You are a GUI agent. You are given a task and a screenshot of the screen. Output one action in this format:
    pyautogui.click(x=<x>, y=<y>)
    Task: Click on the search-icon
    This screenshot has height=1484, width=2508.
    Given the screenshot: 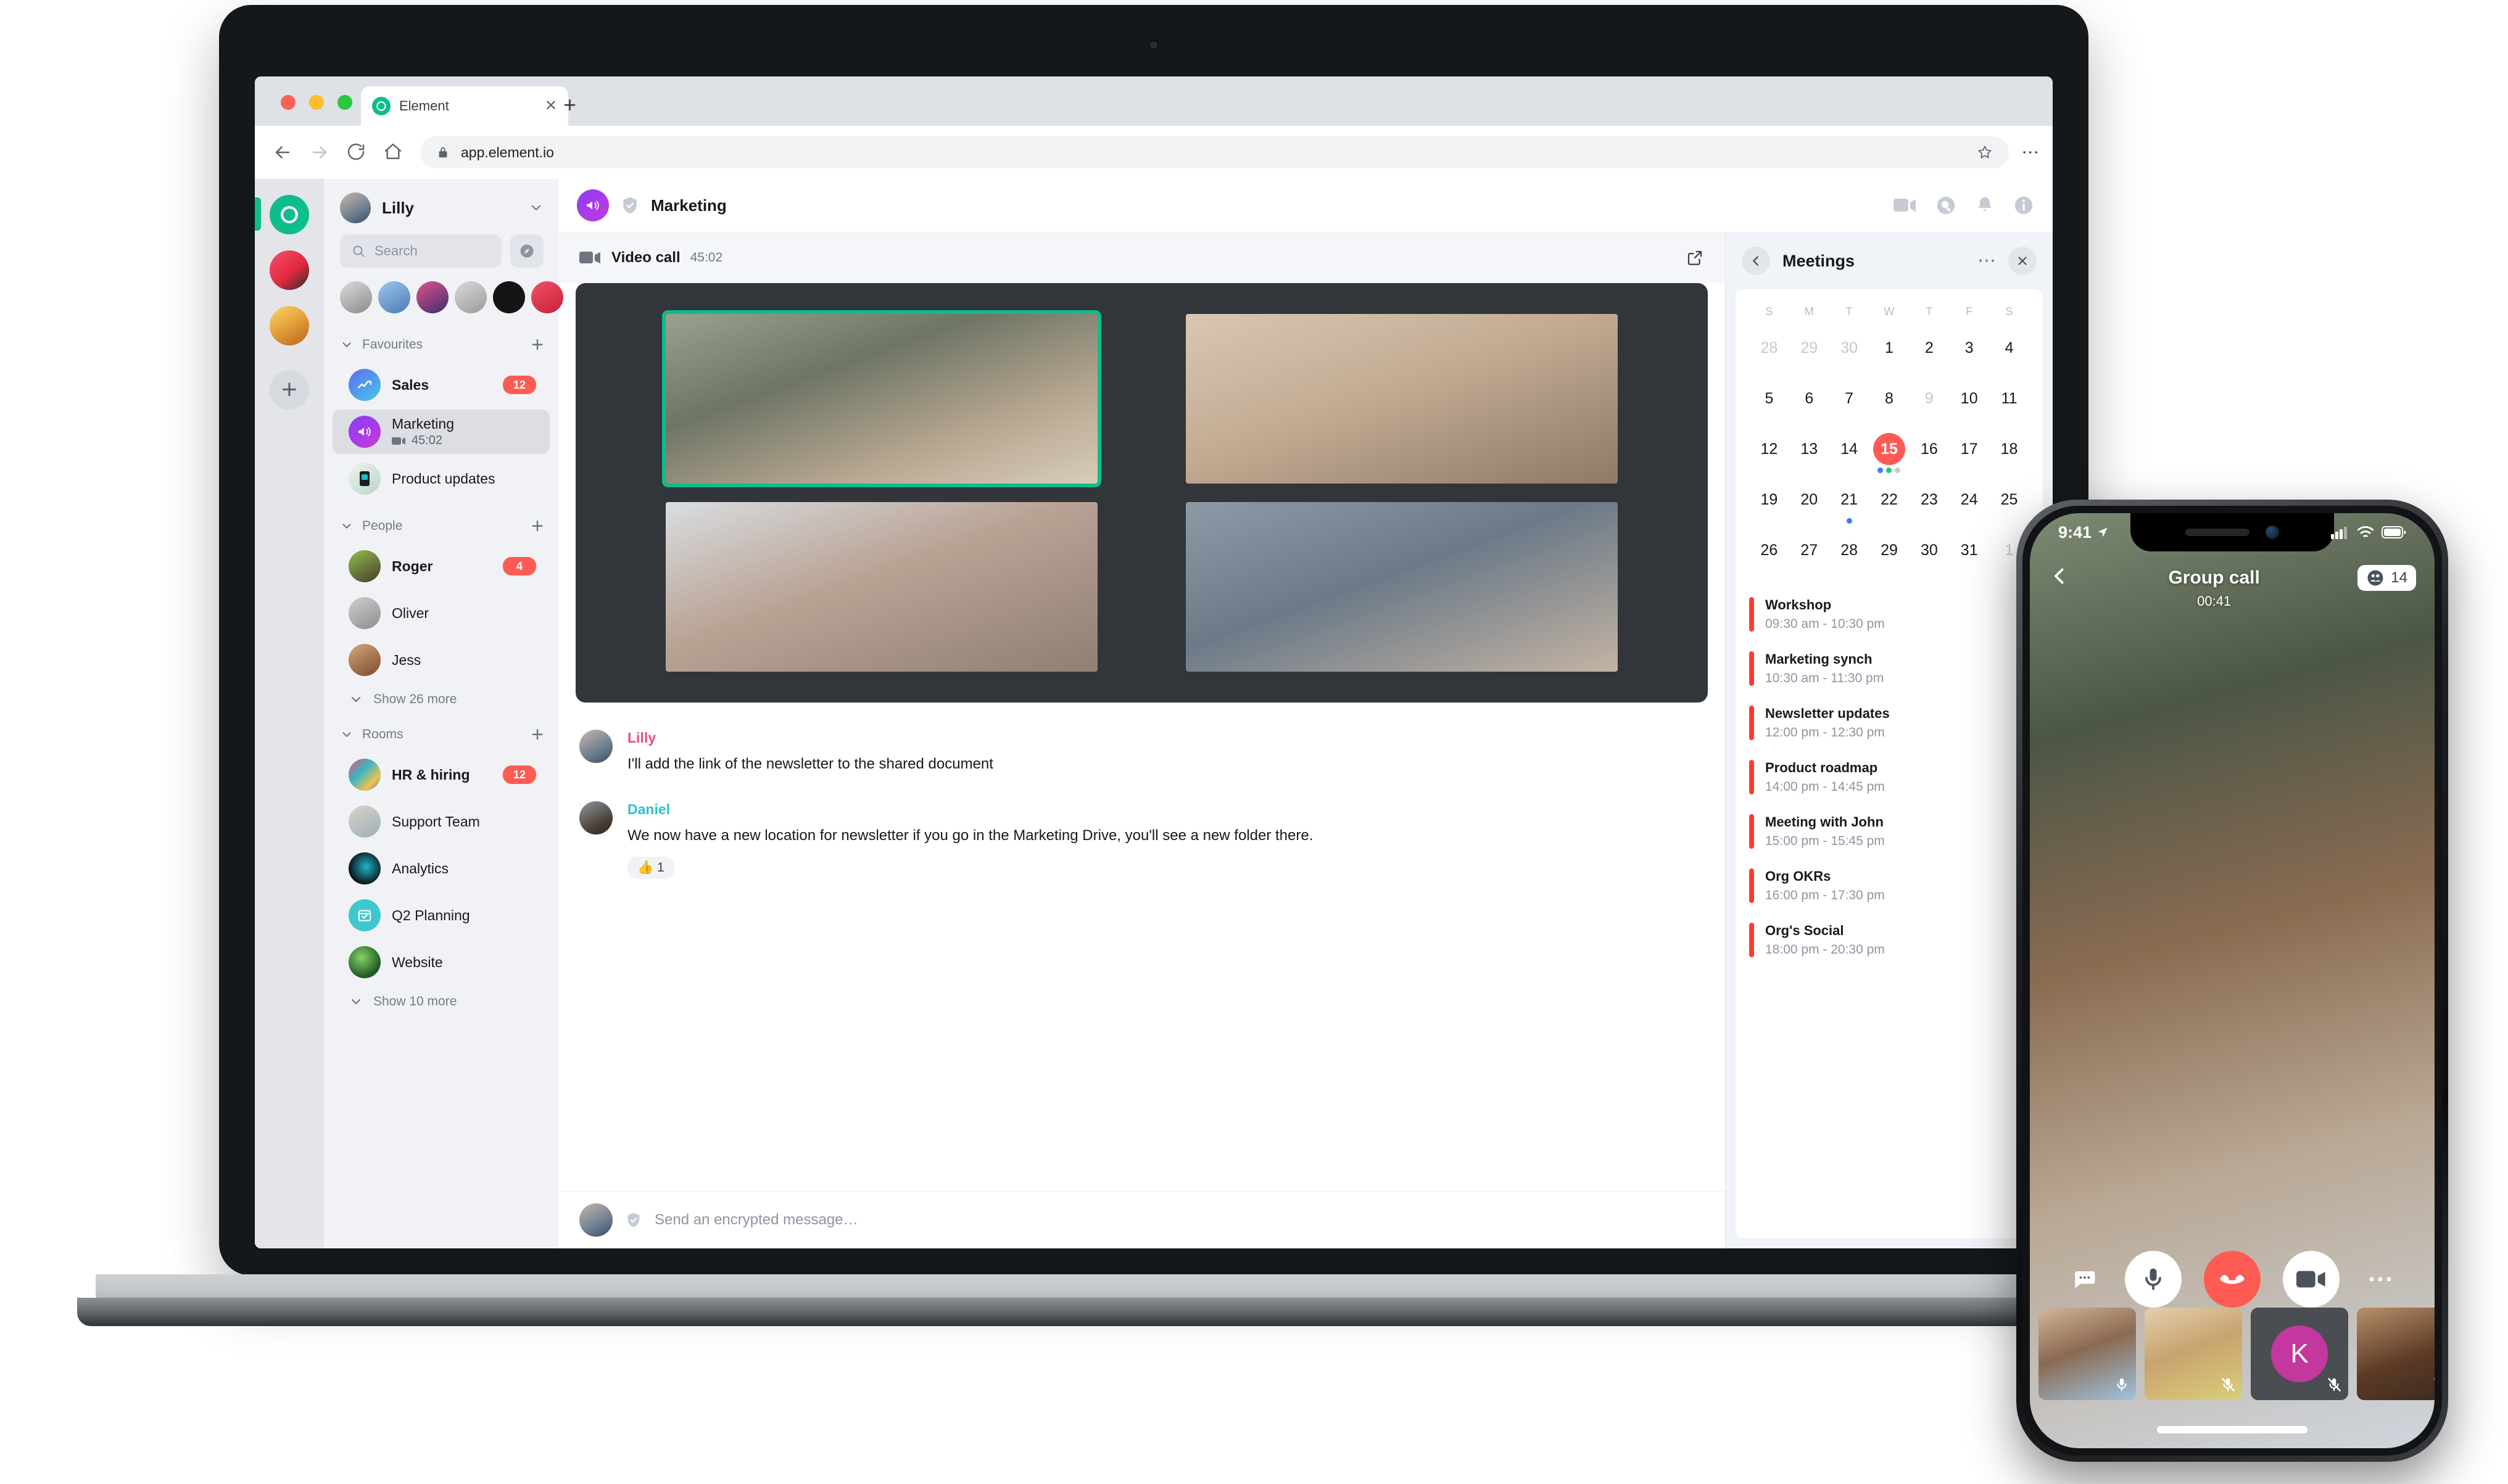 What is the action you would take?
    pyautogui.click(x=1946, y=205)
    